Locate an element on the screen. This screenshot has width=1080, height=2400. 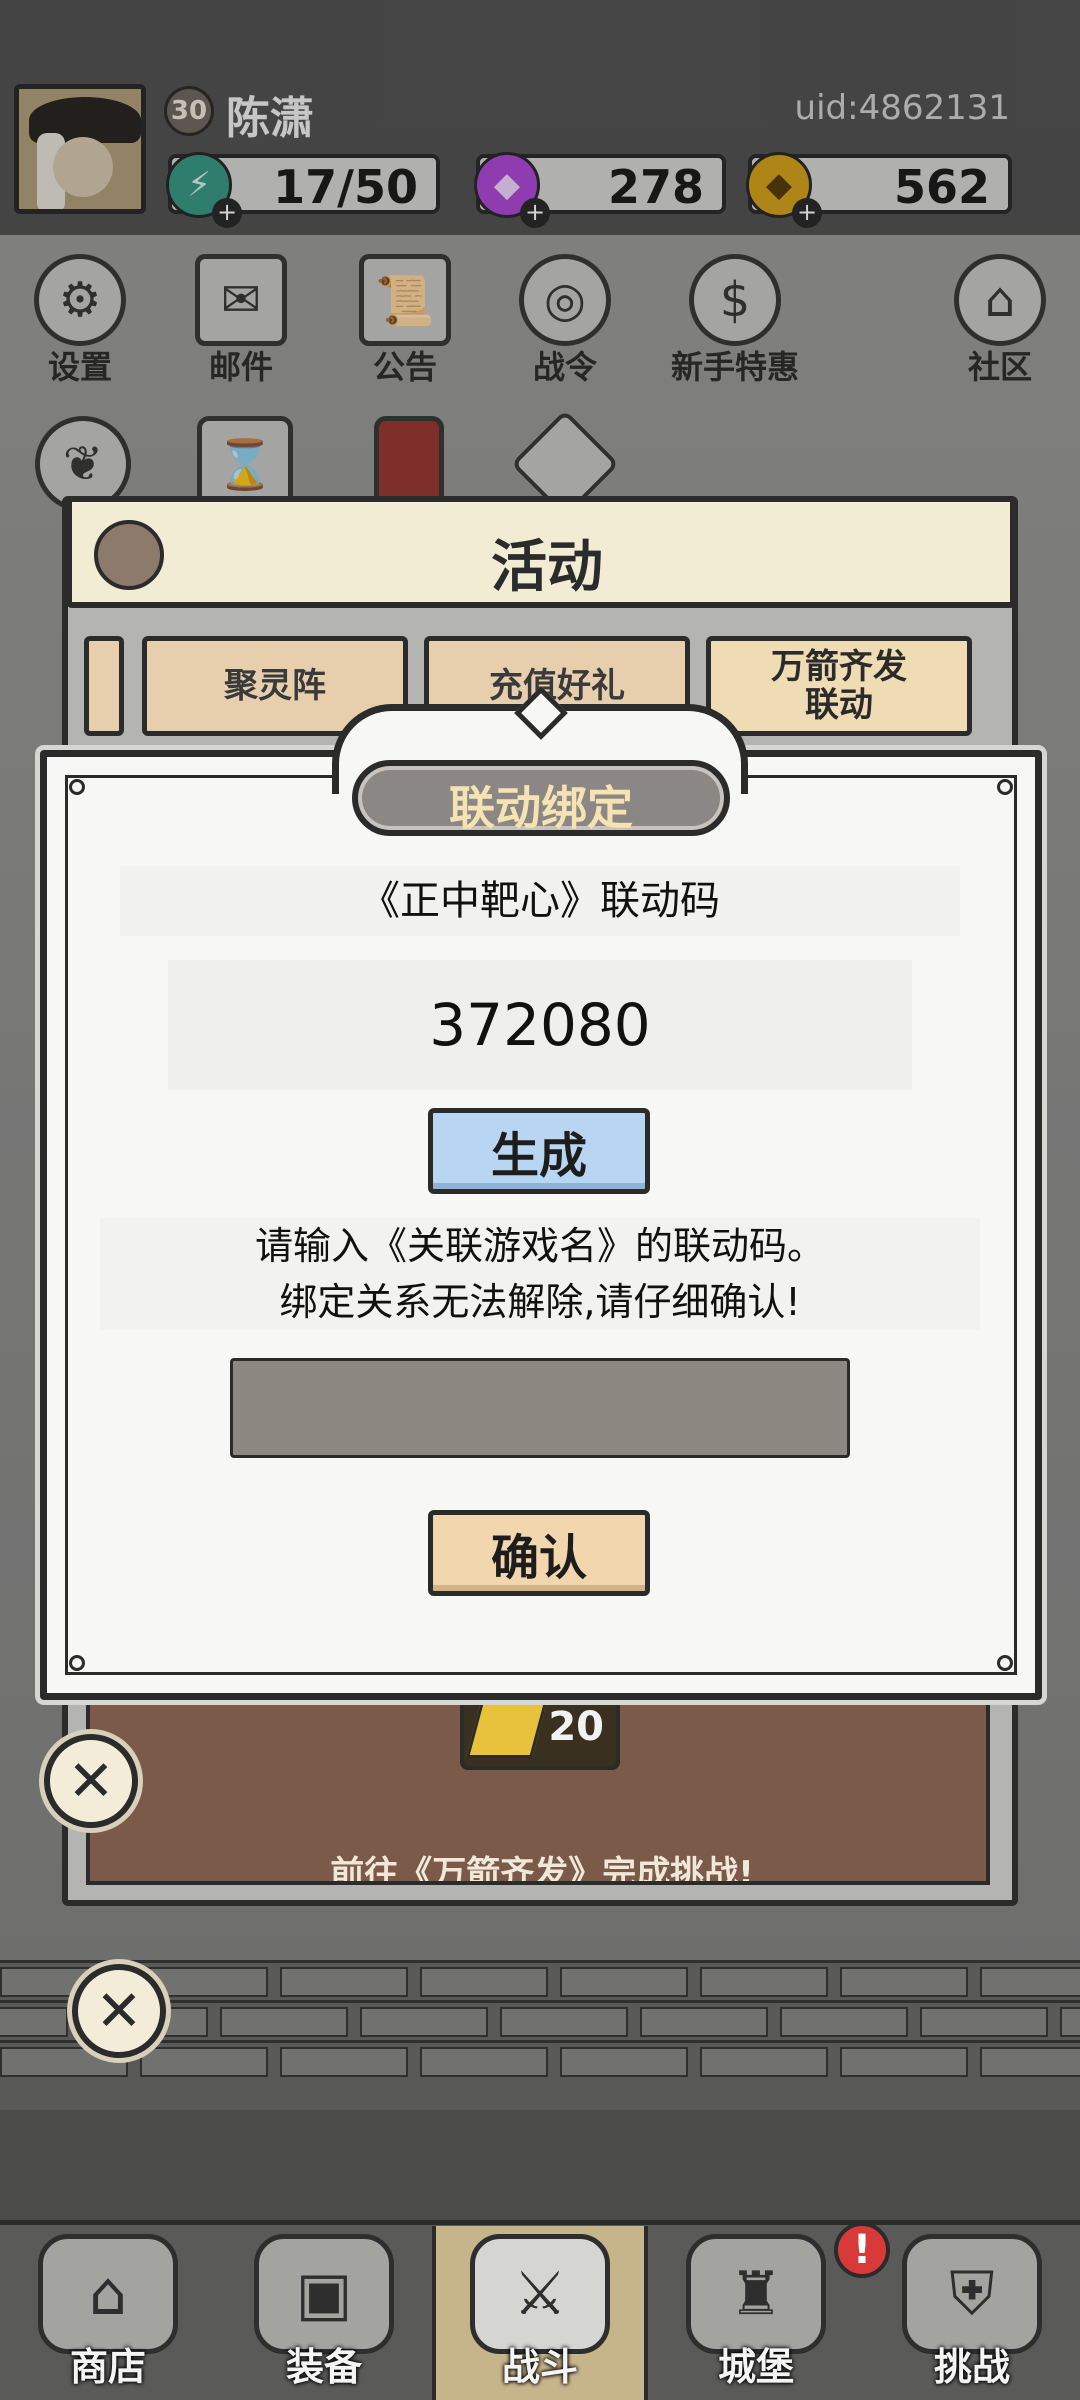
nav-label: 商店 is located at coordinates (107, 2367).